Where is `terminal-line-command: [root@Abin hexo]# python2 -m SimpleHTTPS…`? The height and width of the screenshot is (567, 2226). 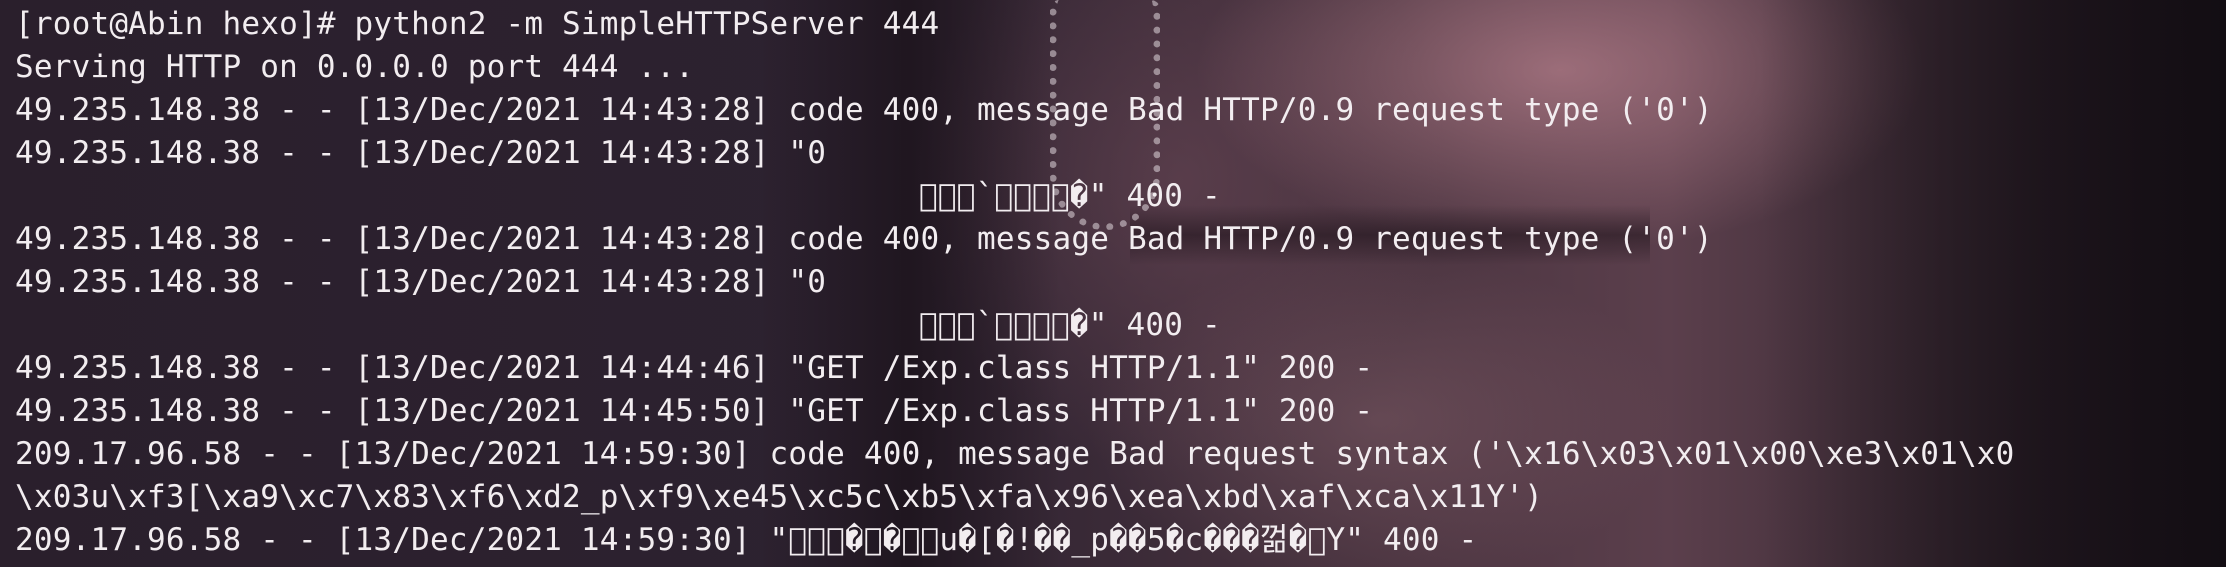 terminal-line-command: [root@Abin hexo]# python2 -m SimpleHTTPS… is located at coordinates (477, 24).